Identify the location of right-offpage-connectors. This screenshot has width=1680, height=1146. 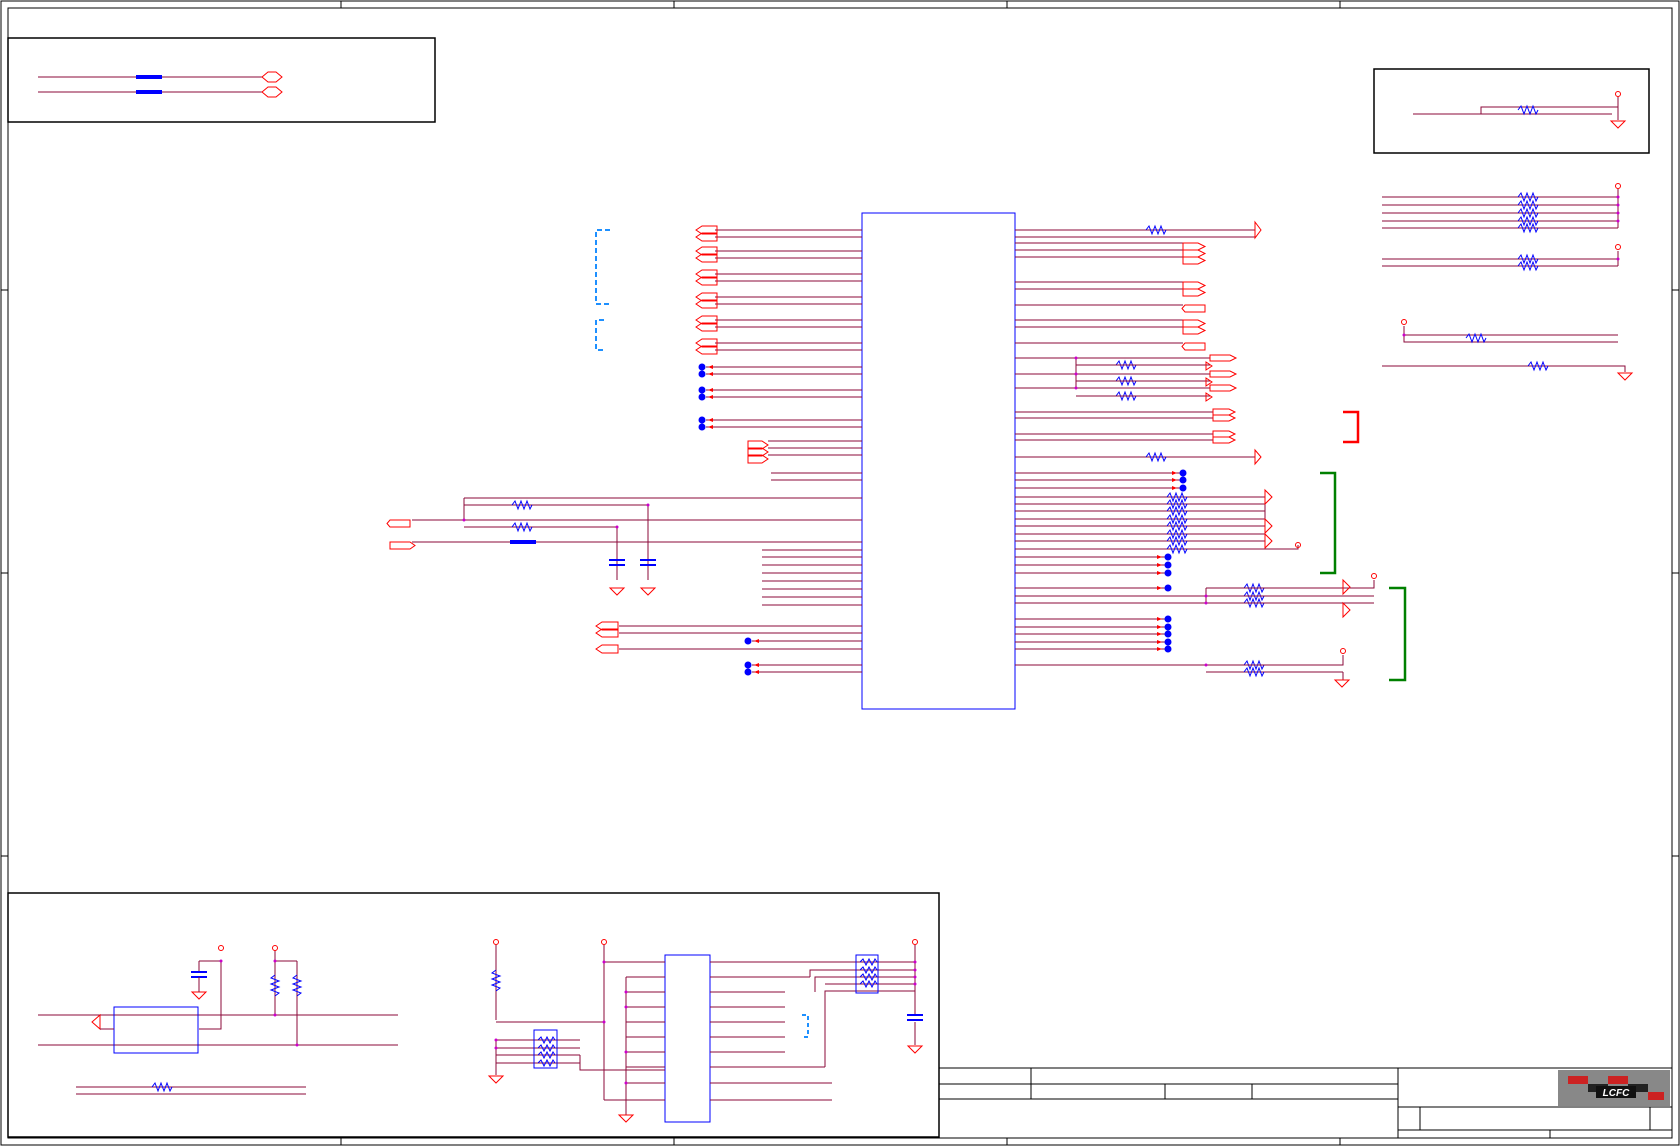
(1279, 454).